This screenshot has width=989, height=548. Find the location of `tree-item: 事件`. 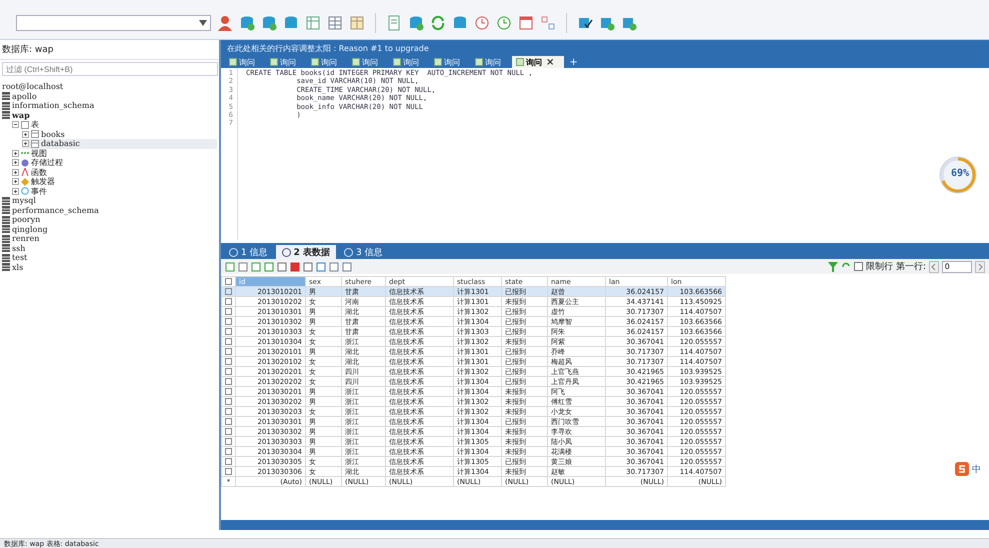

tree-item: 事件 is located at coordinates (114, 191).